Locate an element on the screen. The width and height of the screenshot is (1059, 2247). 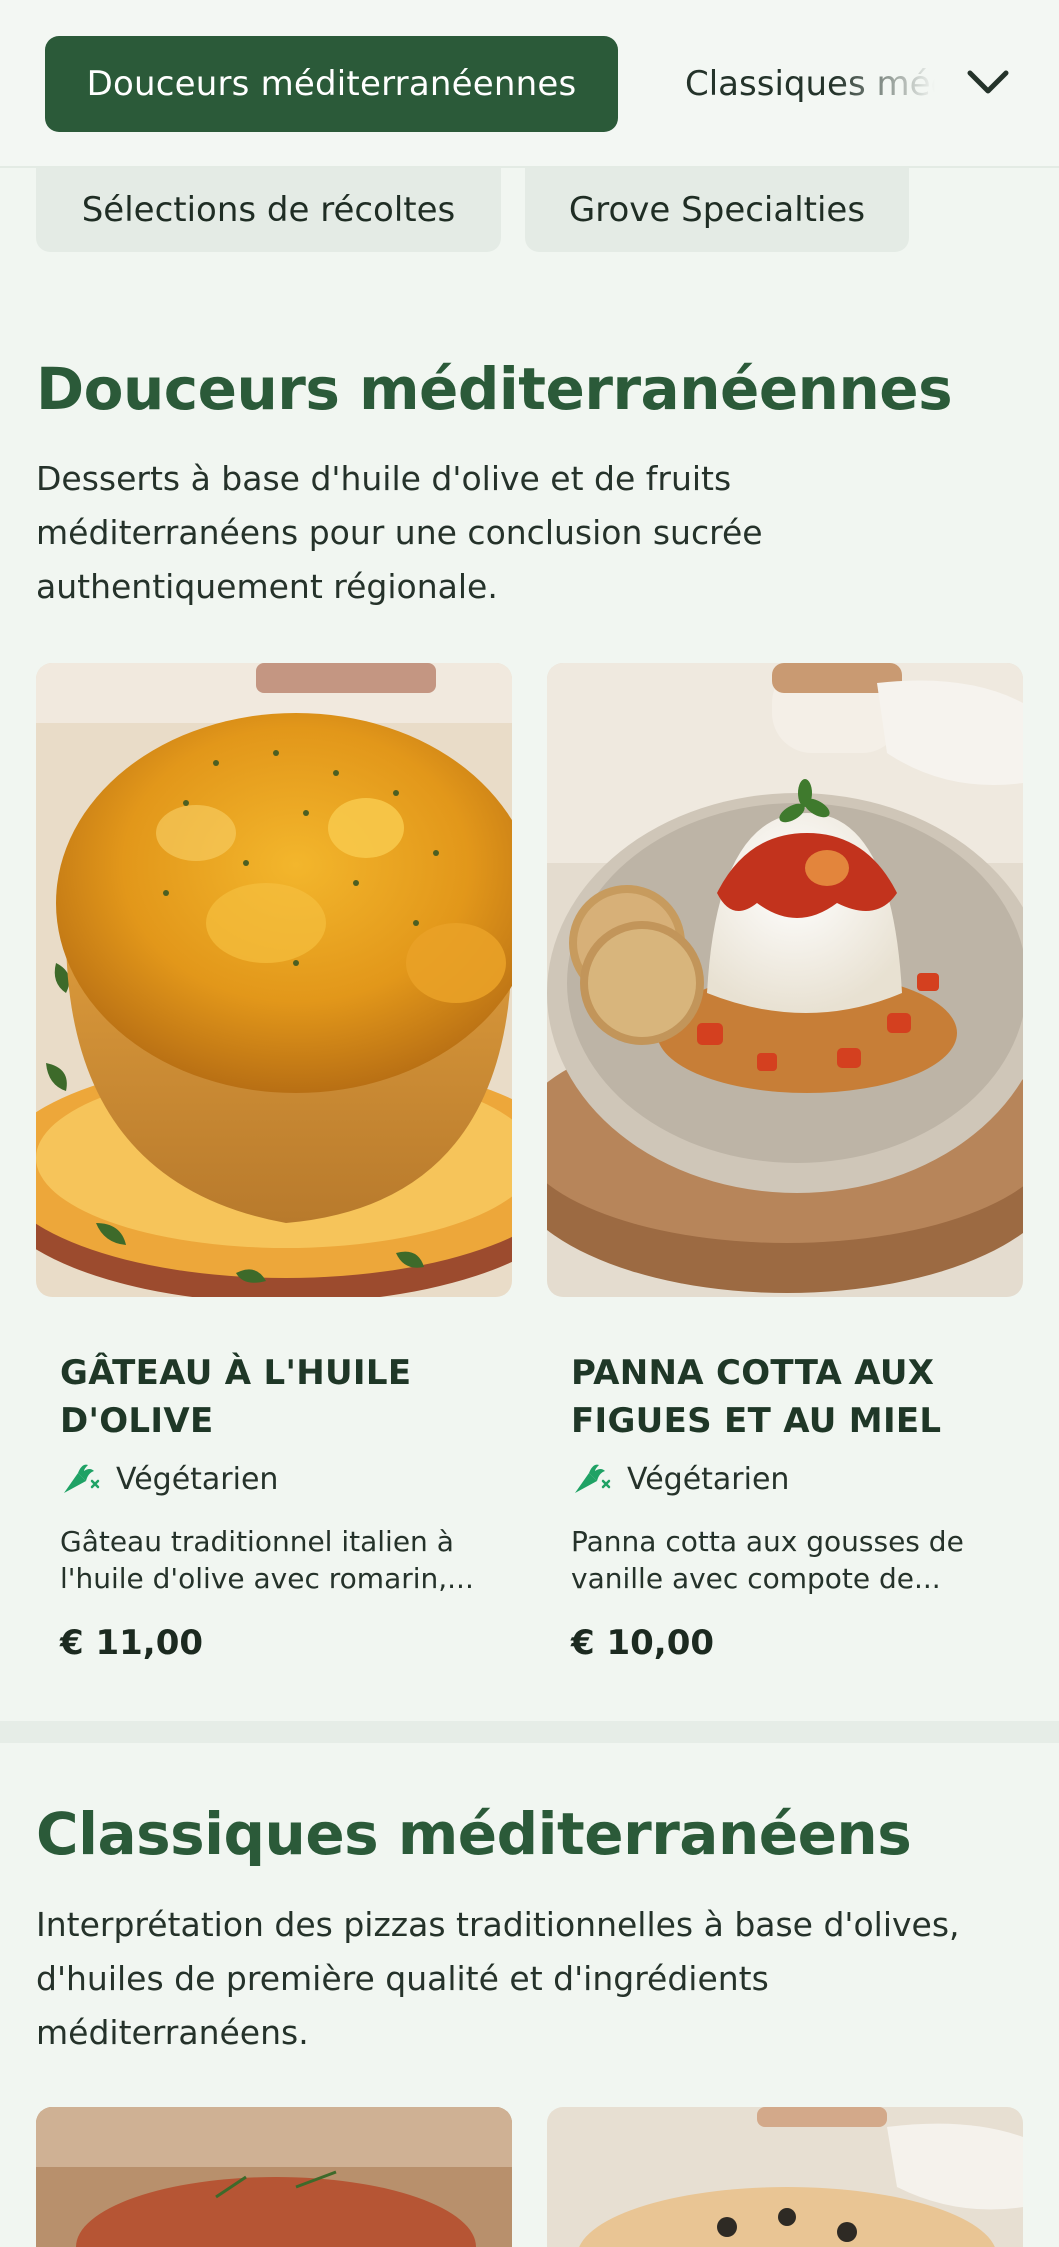
category-tab-grove: Grove Specialties is located at coordinates (717, 210).